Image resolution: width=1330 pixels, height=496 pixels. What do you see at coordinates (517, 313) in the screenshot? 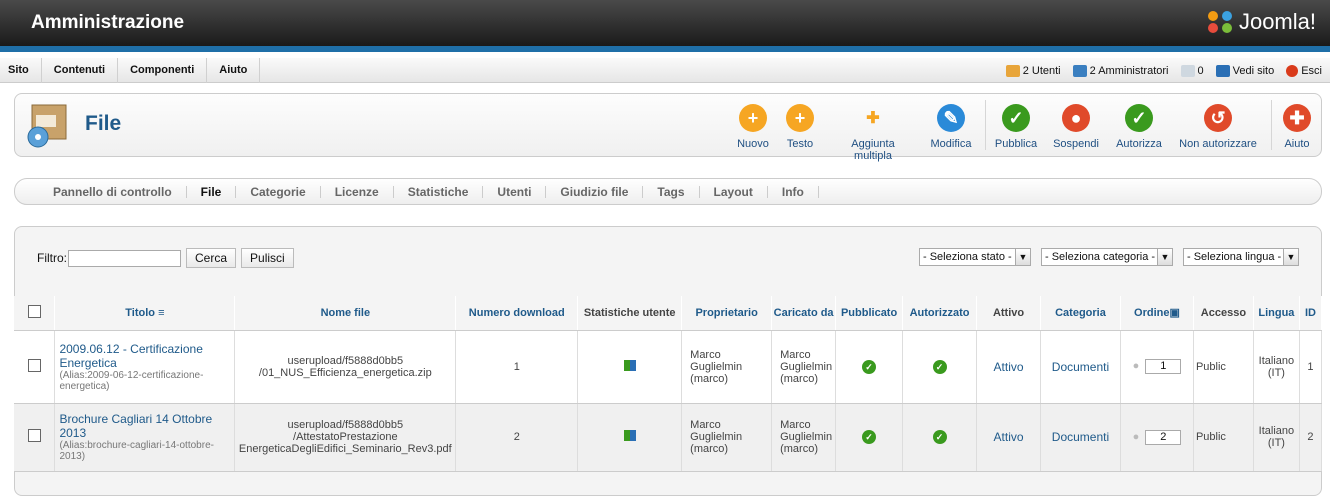
I see `col-downloads: Numero download` at bounding box center [517, 313].